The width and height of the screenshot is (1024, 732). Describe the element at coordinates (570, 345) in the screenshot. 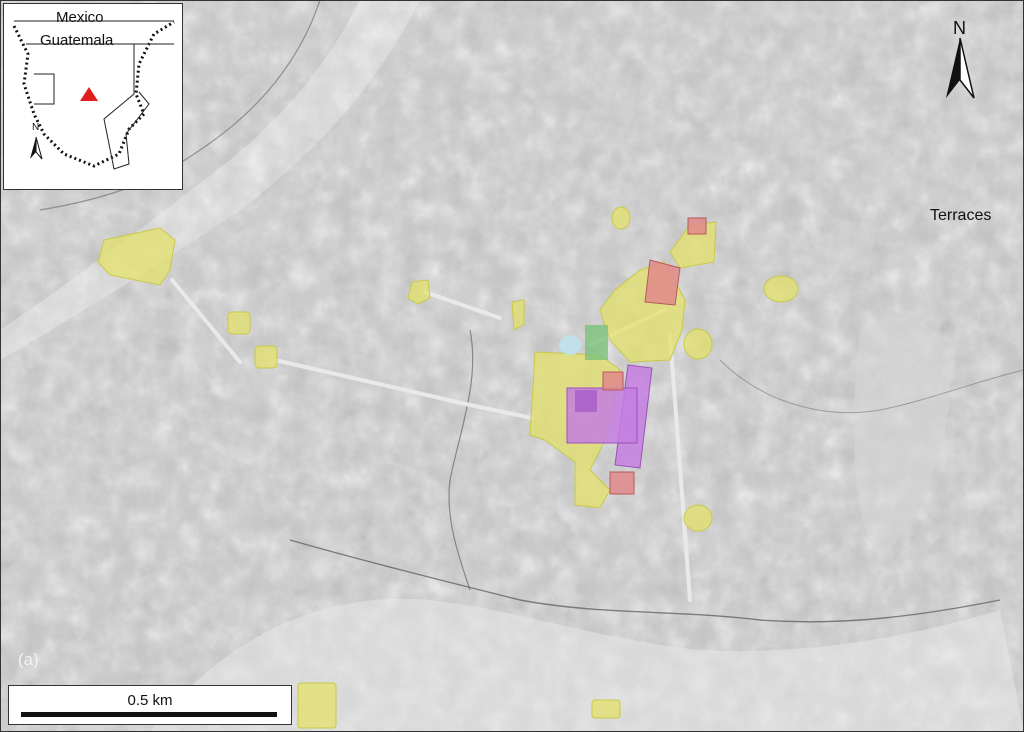

I see `blue-zone` at that location.